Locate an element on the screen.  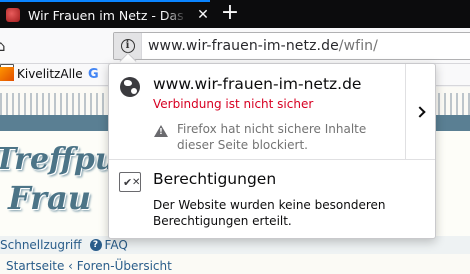
permissions-icon: ✔ ✕ is located at coordinates (130, 182).